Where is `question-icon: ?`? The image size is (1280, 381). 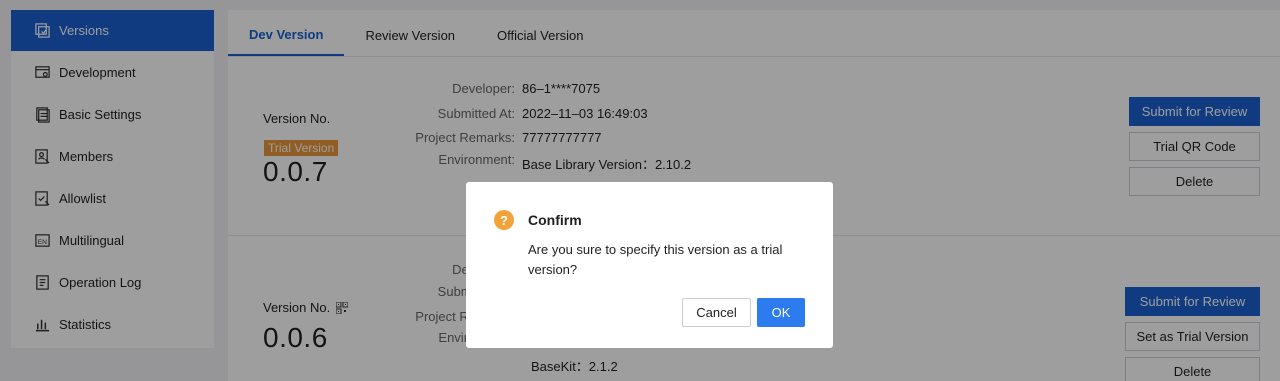 question-icon: ? is located at coordinates (504, 220).